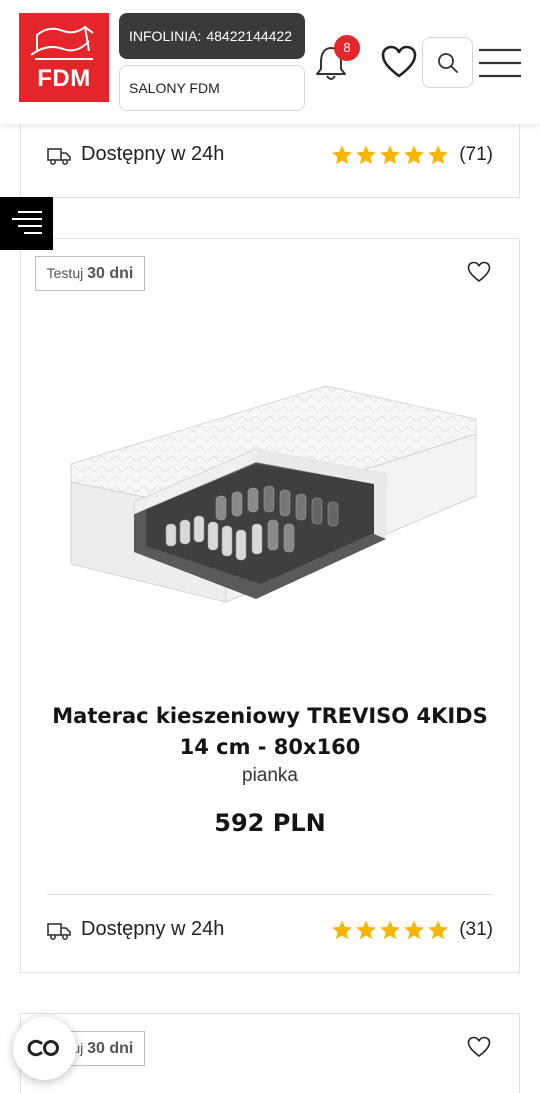 Image resolution: width=540 pixels, height=1093 pixels. What do you see at coordinates (270, 894) in the screenshot?
I see `divider` at bounding box center [270, 894].